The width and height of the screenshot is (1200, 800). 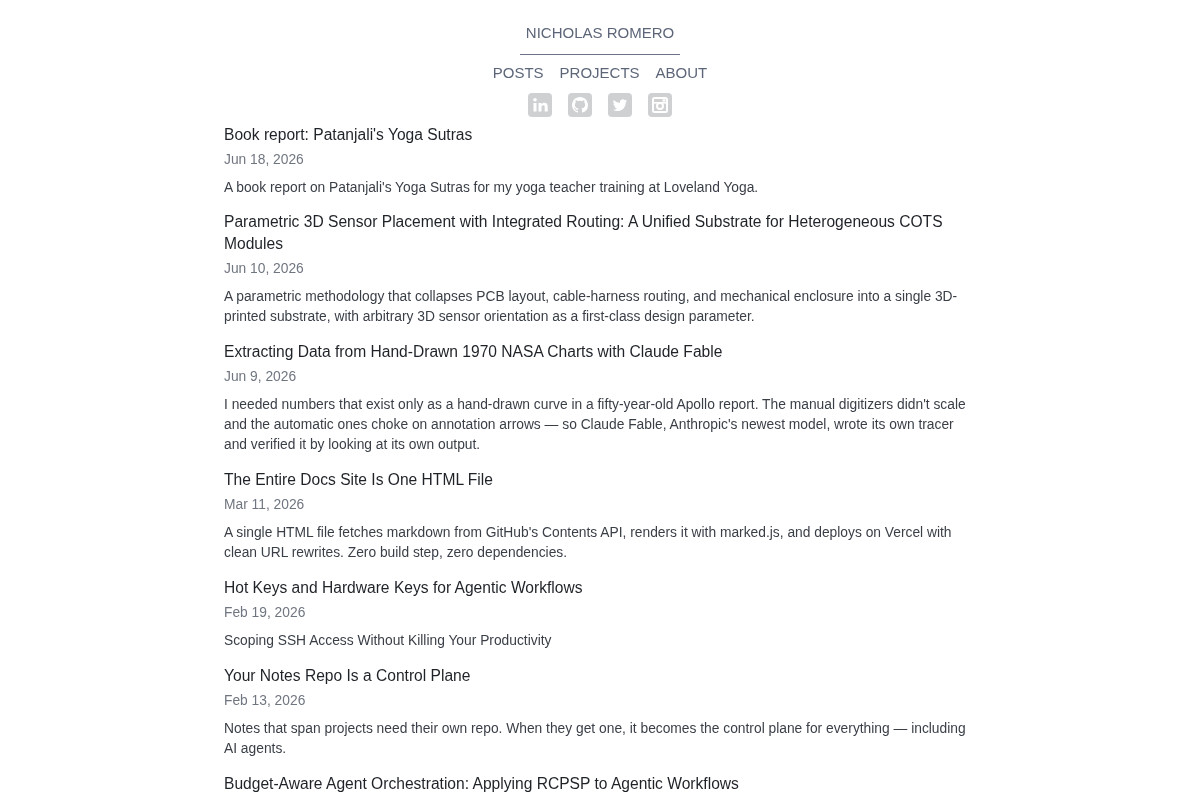 I want to click on post-title-link: Hot Keys and Hardware Keys for Agentic Workflows, so click(x=403, y=588).